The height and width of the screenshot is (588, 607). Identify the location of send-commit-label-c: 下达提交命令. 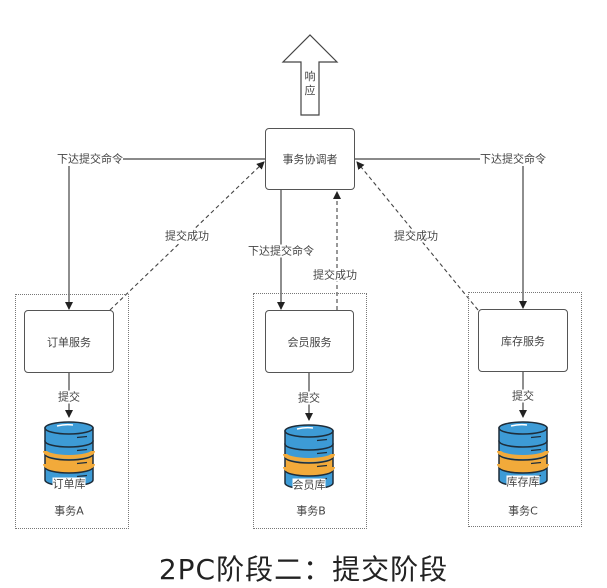
(513, 159).